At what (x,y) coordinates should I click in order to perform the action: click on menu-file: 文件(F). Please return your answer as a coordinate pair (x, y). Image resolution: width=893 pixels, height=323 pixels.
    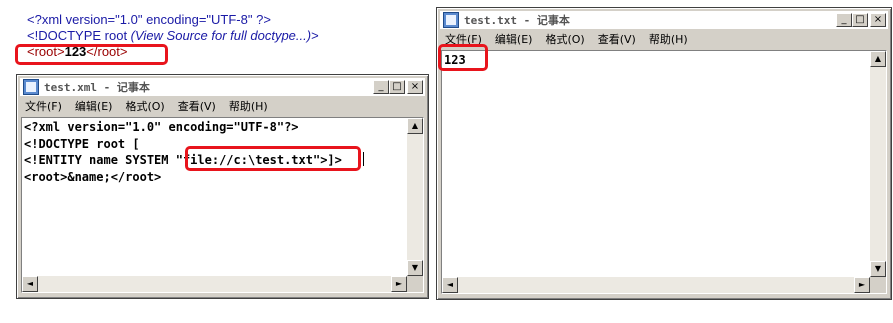
    Looking at the image, I should click on (45, 106).